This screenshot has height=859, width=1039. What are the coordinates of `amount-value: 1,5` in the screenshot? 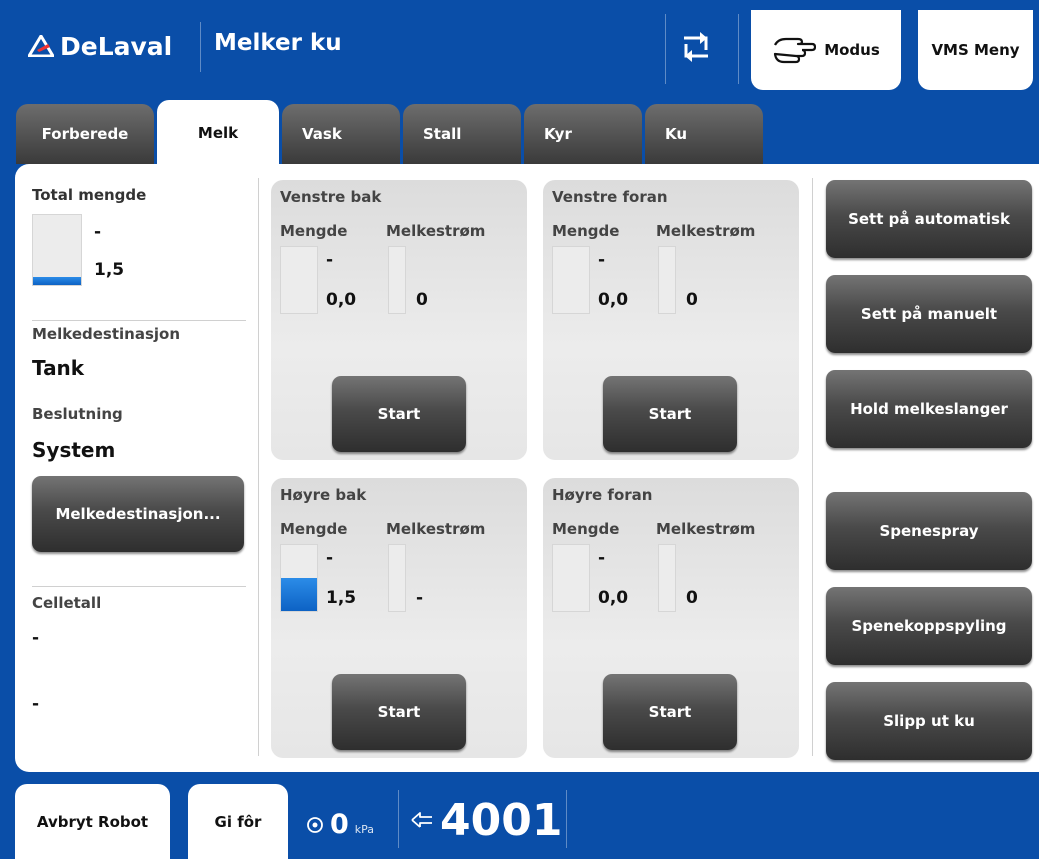 It's located at (341, 598).